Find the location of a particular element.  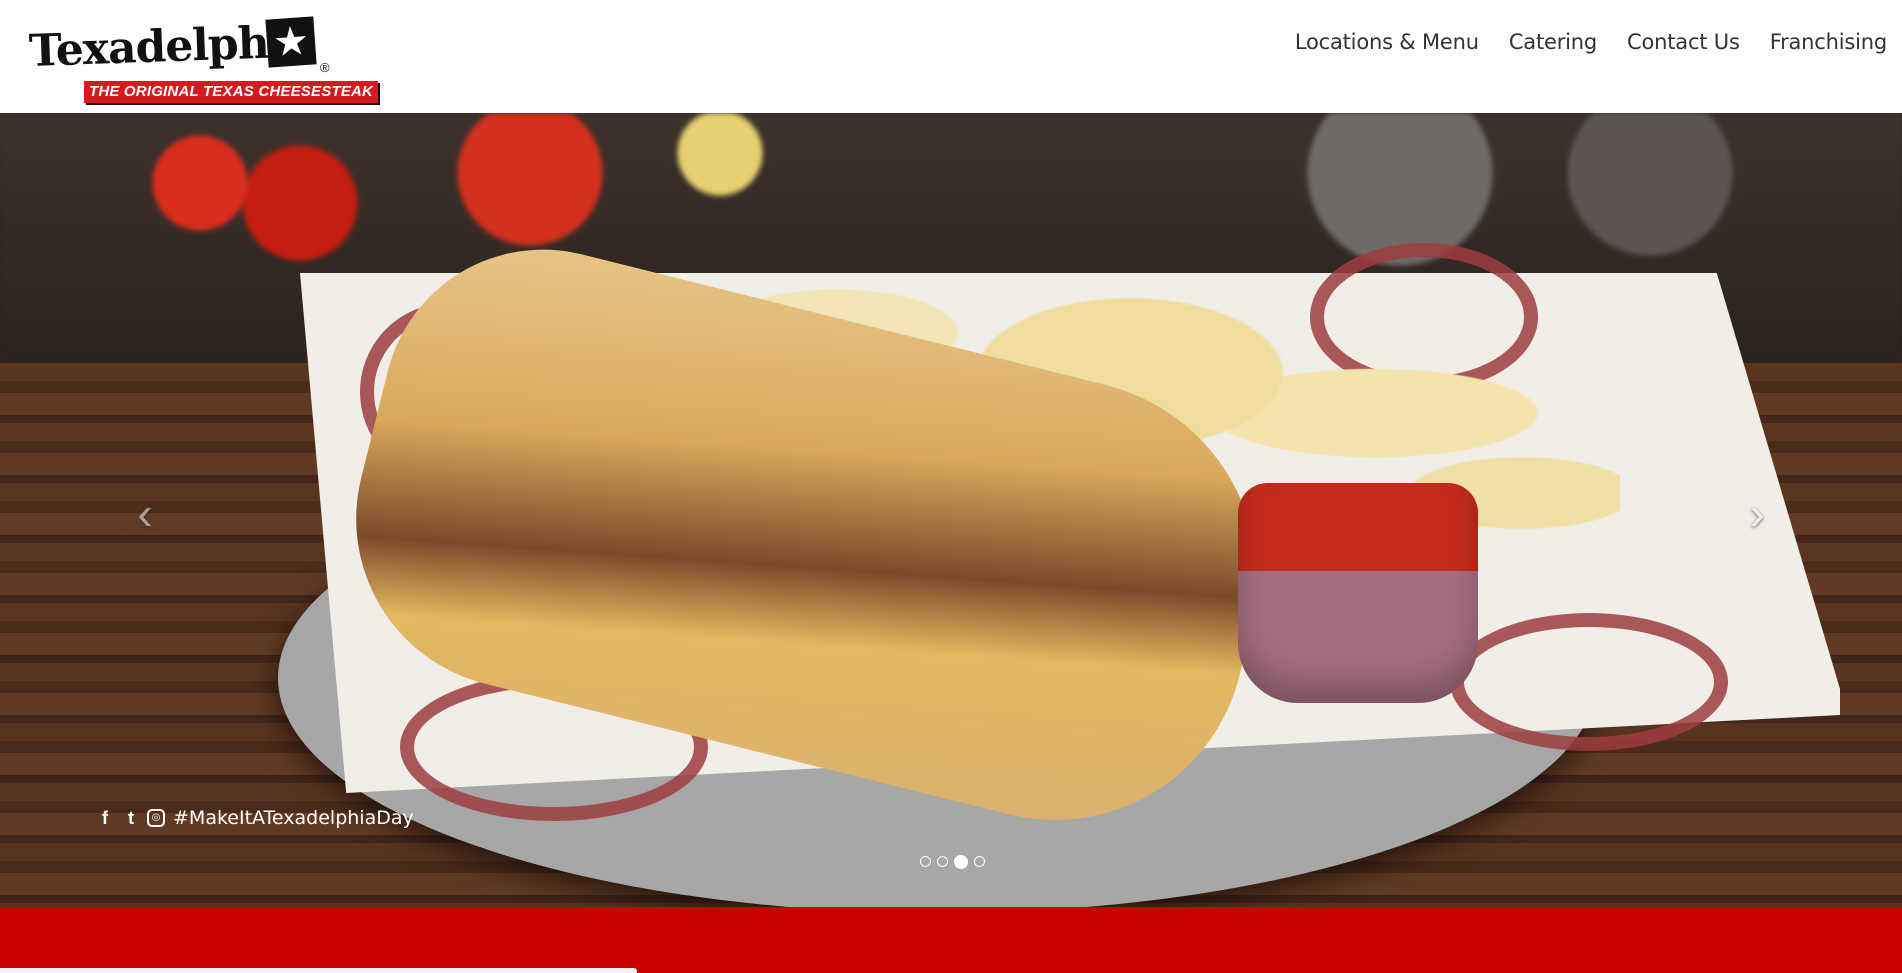

overlay-strip is located at coordinates (318, 970).